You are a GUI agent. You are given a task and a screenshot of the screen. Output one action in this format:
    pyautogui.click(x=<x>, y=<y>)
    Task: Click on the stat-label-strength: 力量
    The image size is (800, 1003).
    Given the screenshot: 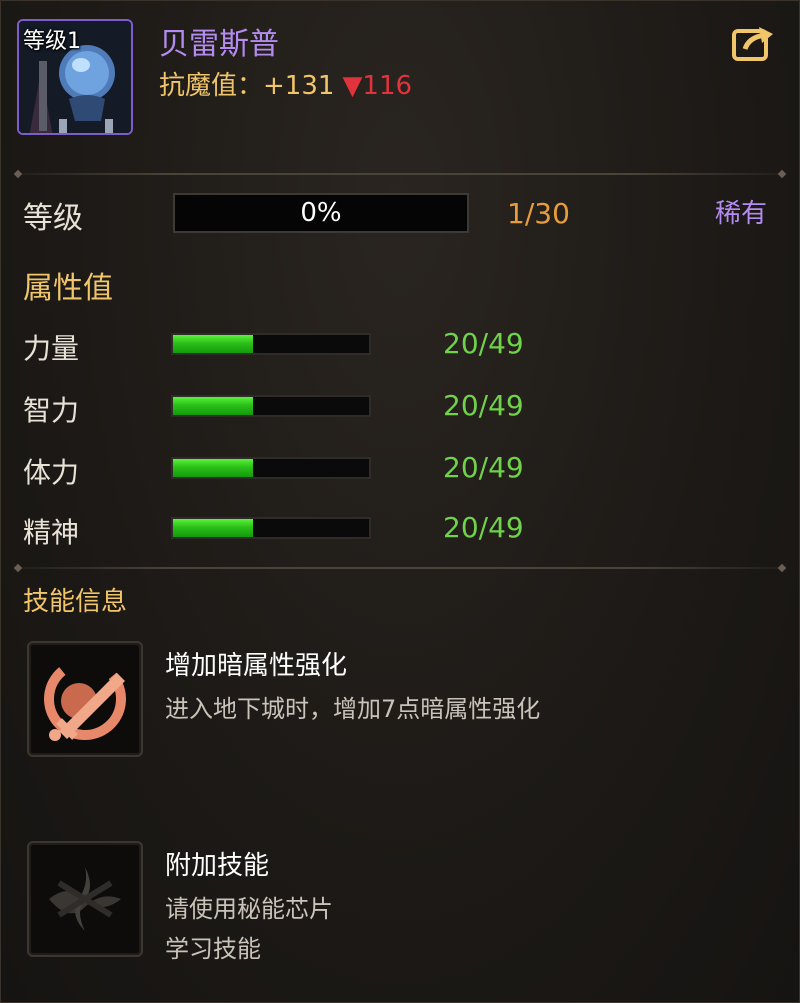 What is the action you would take?
    pyautogui.click(x=51, y=348)
    